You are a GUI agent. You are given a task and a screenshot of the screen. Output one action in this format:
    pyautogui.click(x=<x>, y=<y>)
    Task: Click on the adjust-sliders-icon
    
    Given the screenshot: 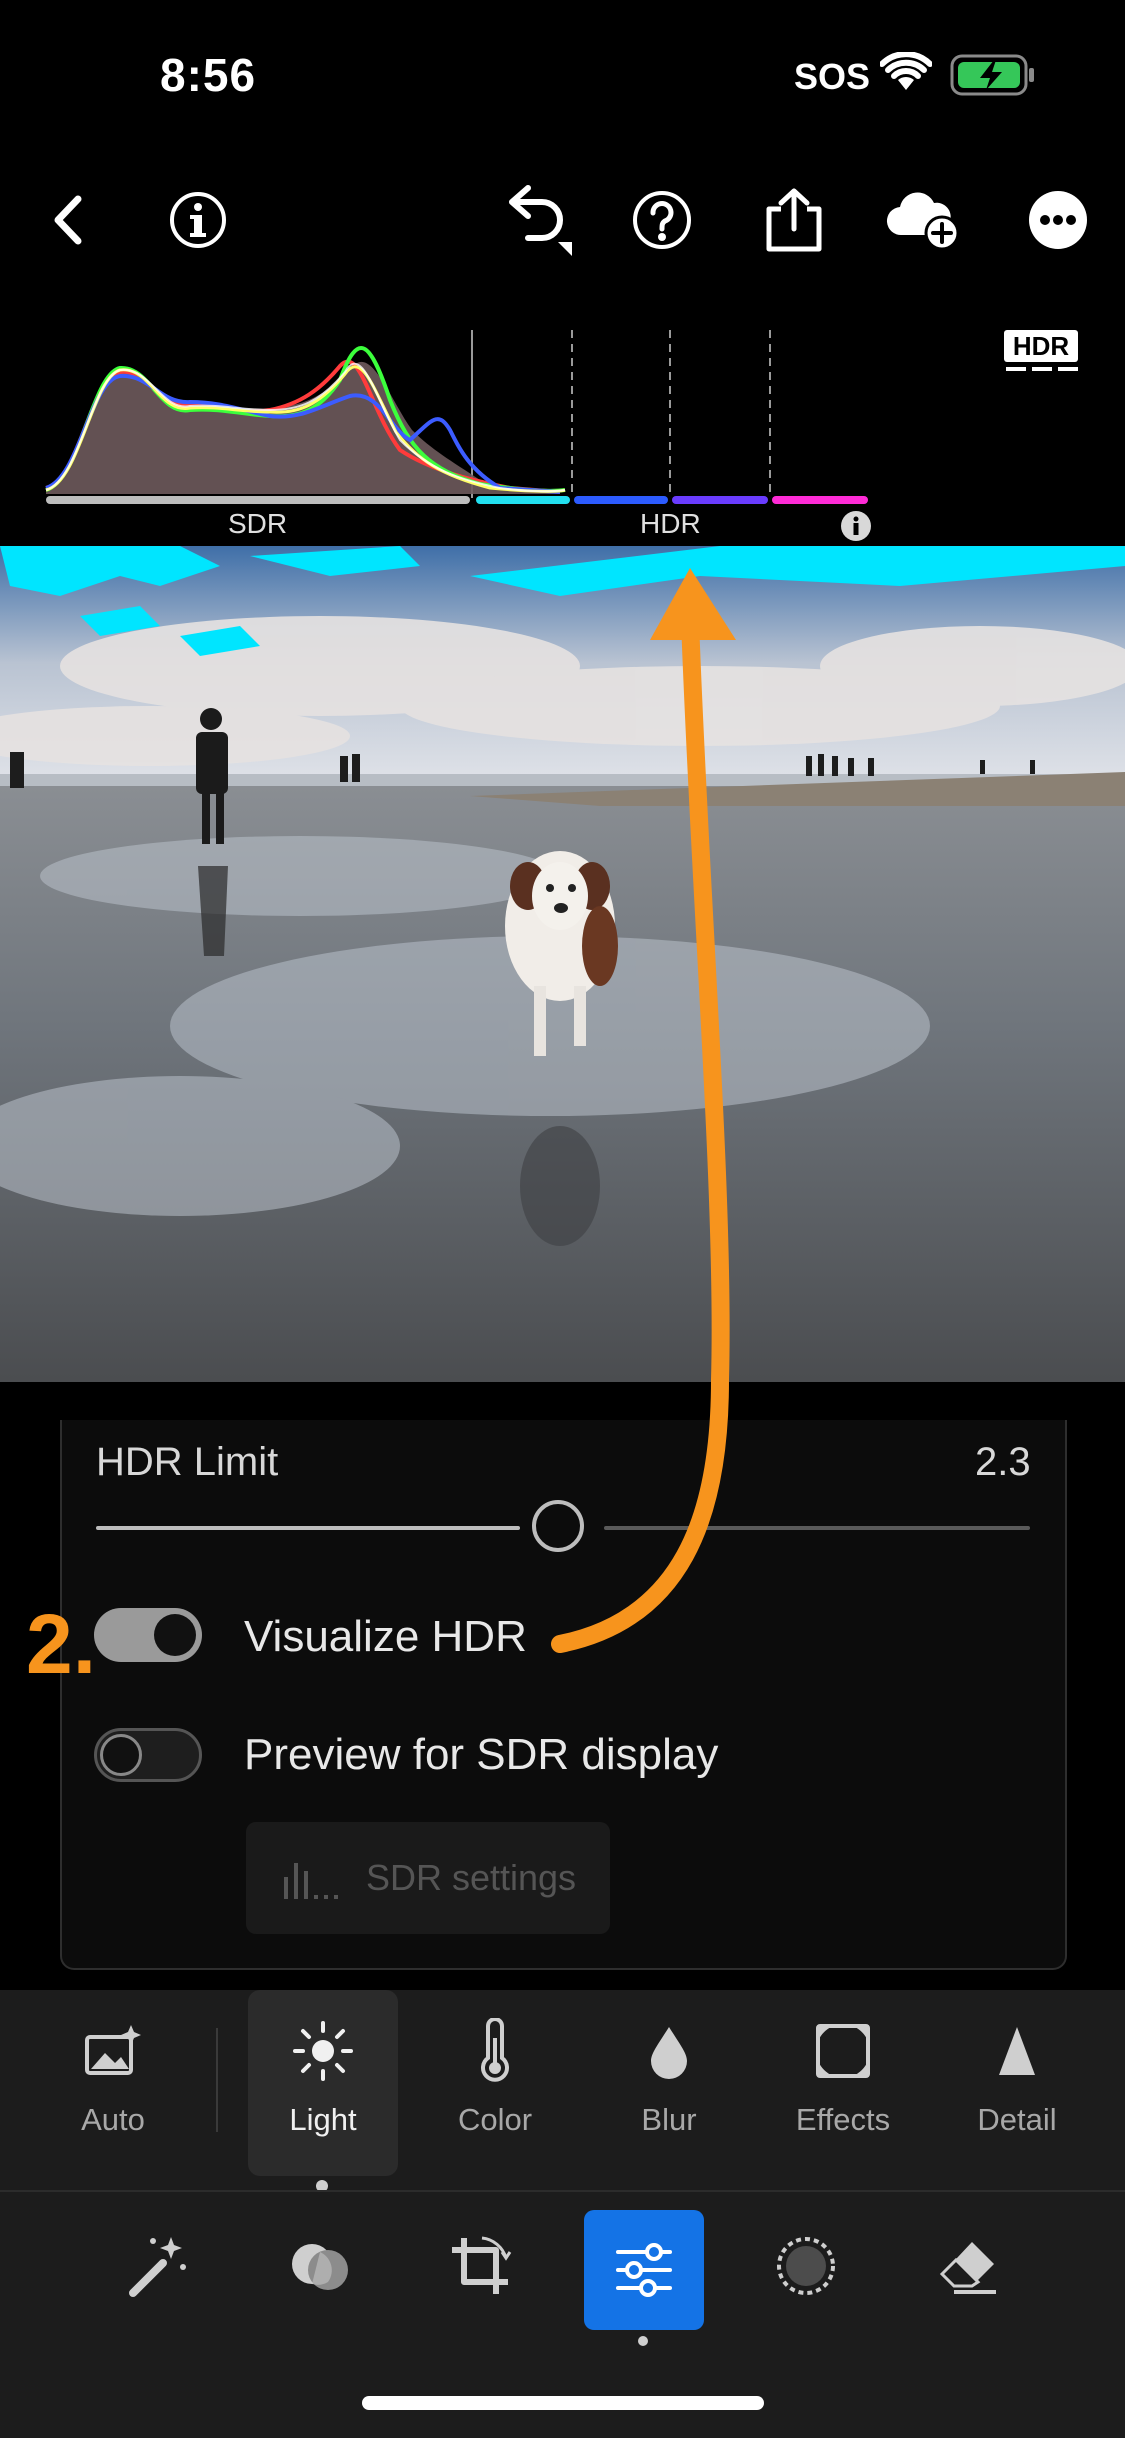 What is the action you would take?
    pyautogui.click(x=644, y=2270)
    